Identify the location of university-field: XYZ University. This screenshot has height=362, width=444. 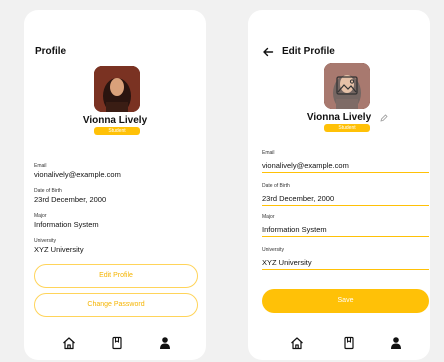
(345, 263).